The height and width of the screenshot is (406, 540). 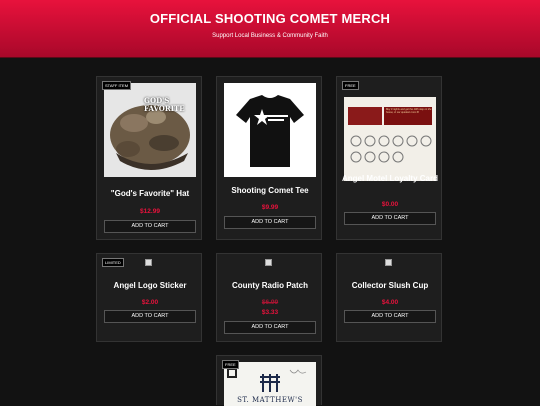 What do you see at coordinates (150, 211) in the screenshot?
I see `product-price: $12.99` at bounding box center [150, 211].